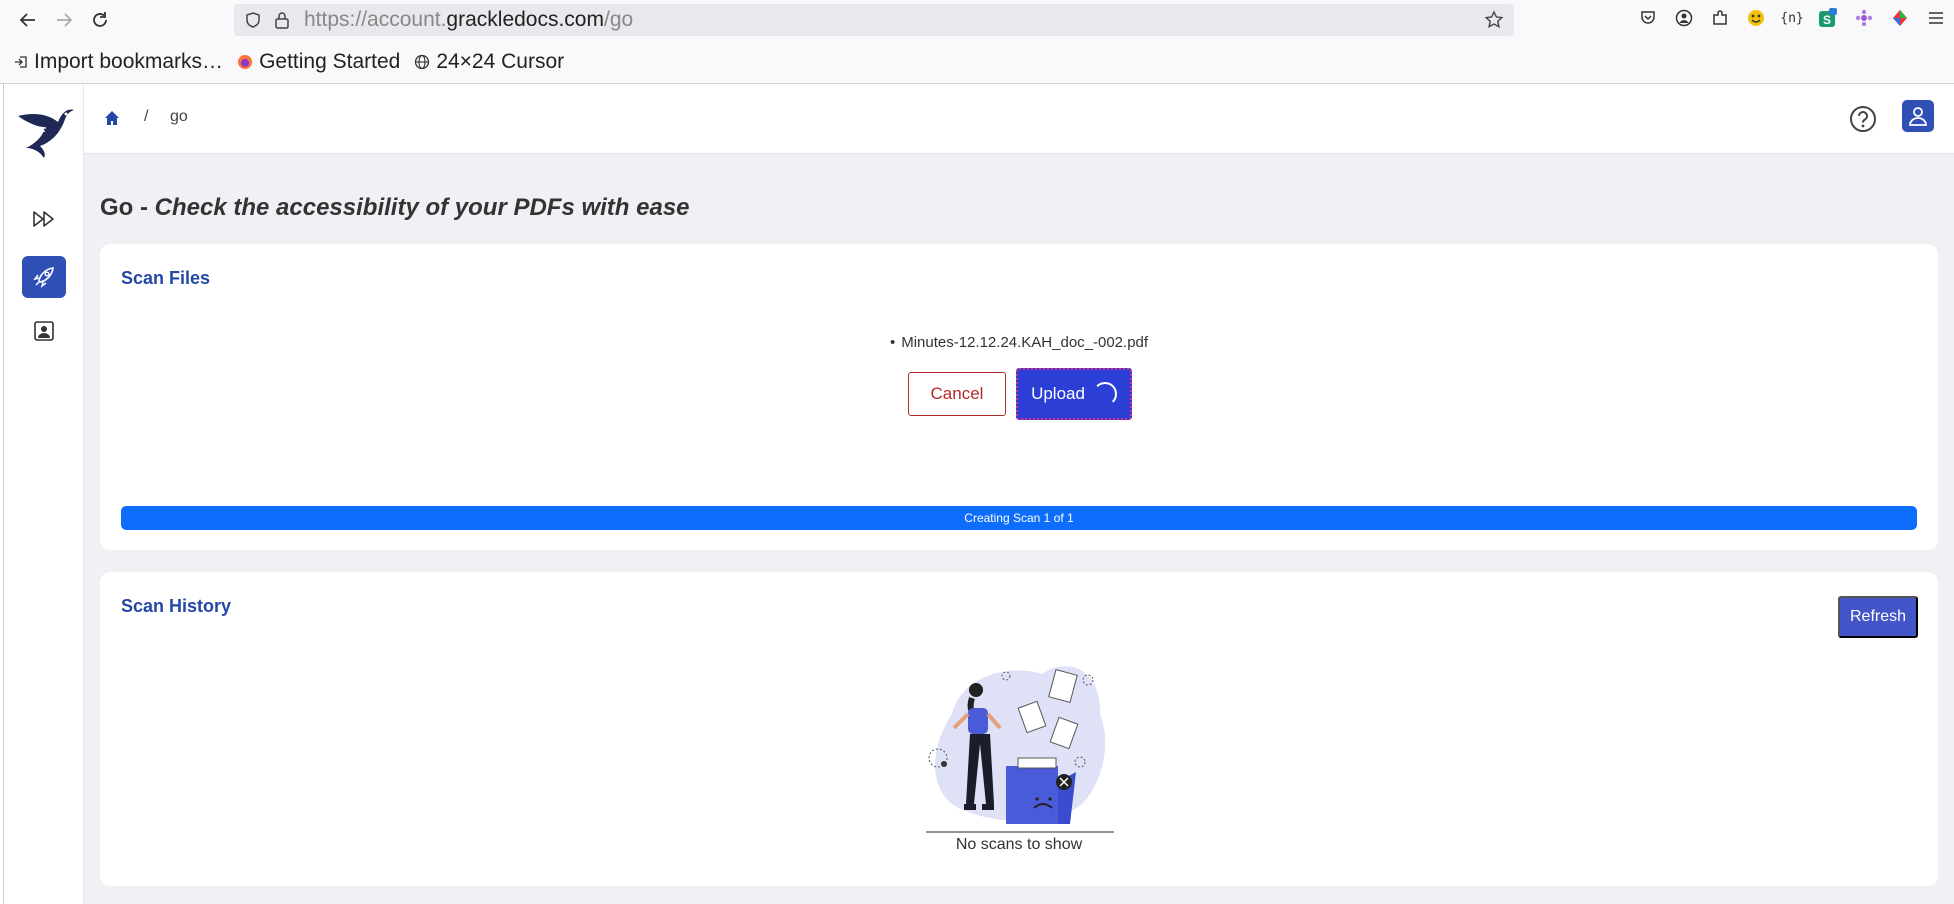 This screenshot has width=1954, height=904. Describe the element at coordinates (500, 61) in the screenshot. I see `bookmark-label: 24×24 Cursor` at that location.